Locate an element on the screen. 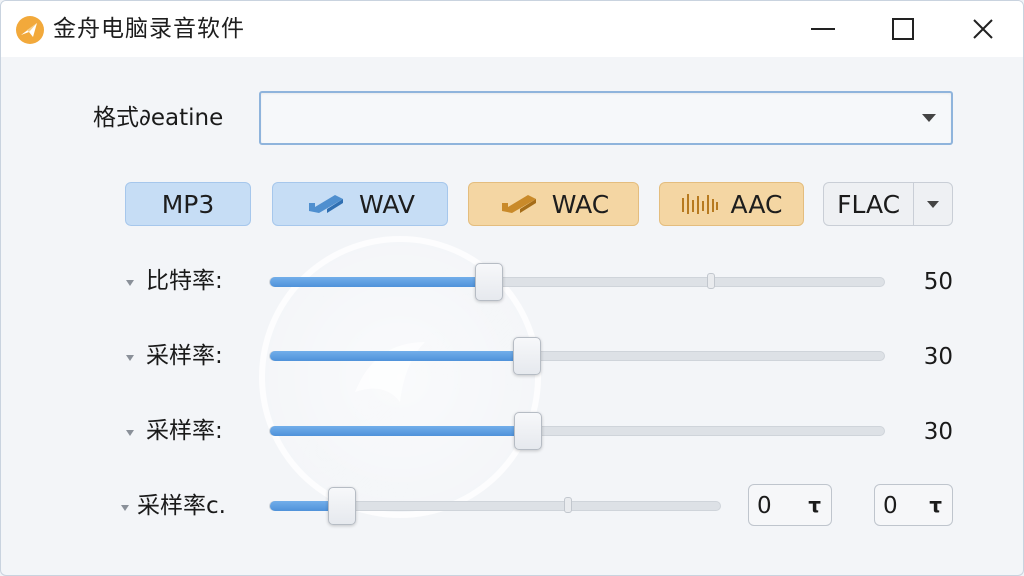  format-button-label: MP3 is located at coordinates (188, 204).